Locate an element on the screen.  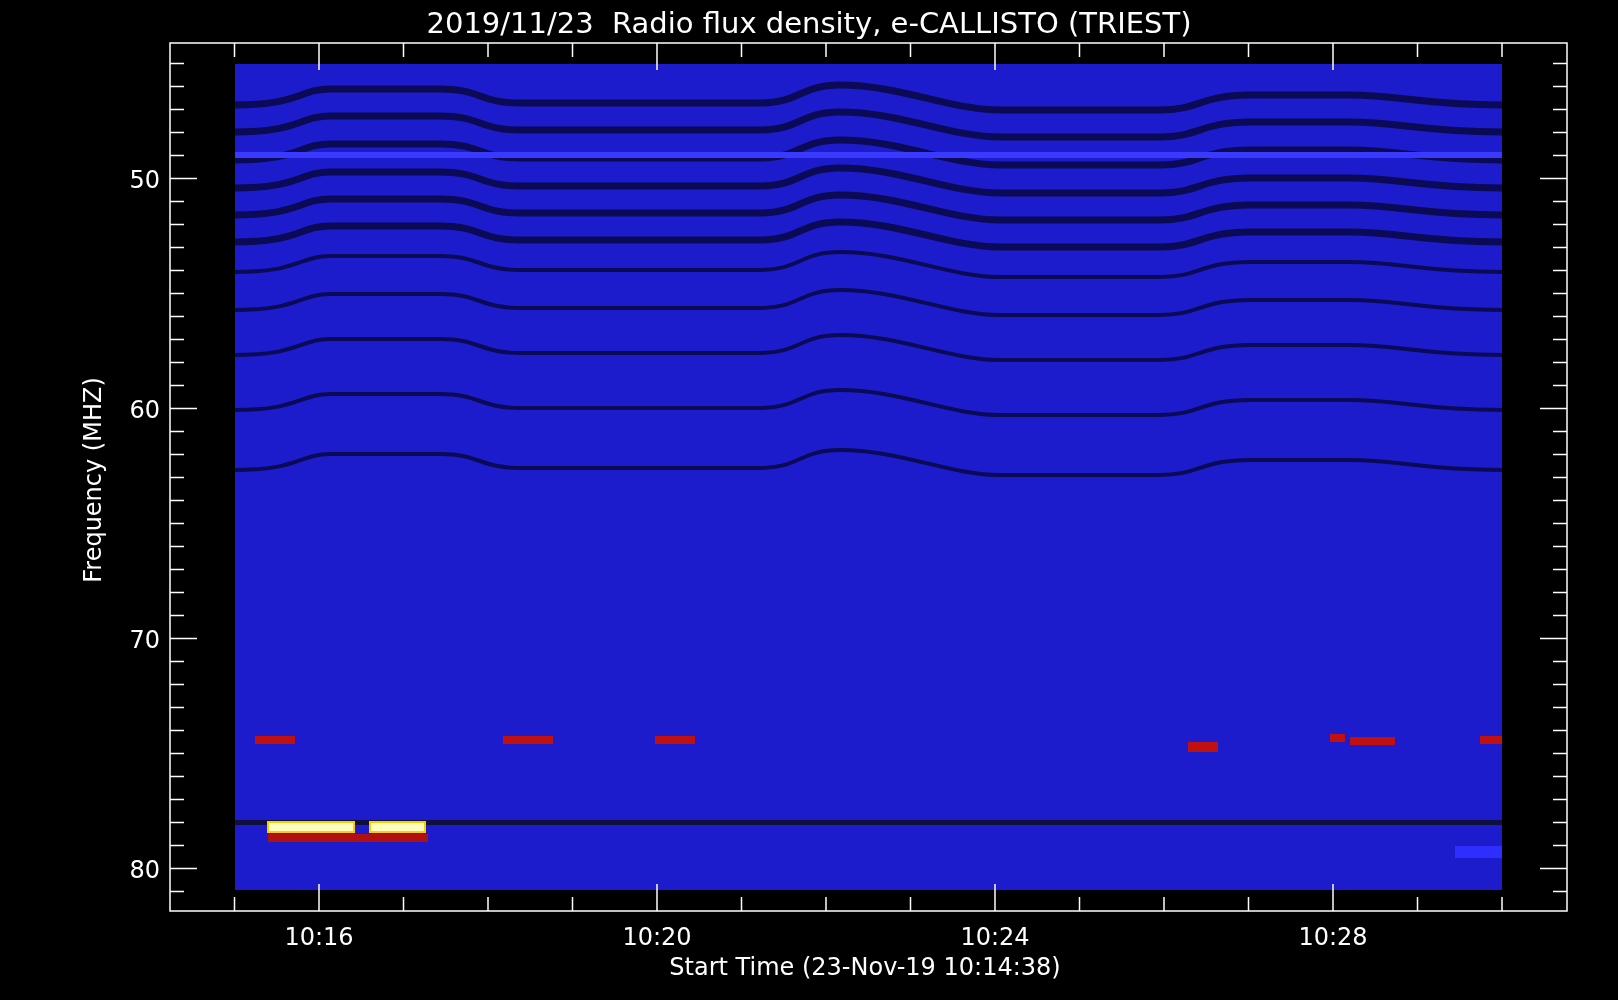
tick-label: 10:28 is located at coordinates (1333, 937).